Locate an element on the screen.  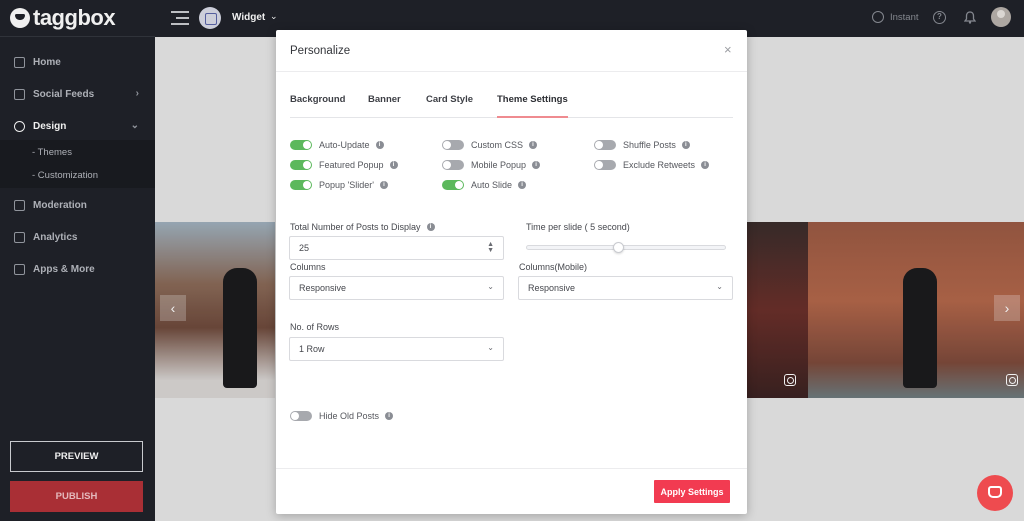
modal-header-divider is located at coordinates (511, 71).